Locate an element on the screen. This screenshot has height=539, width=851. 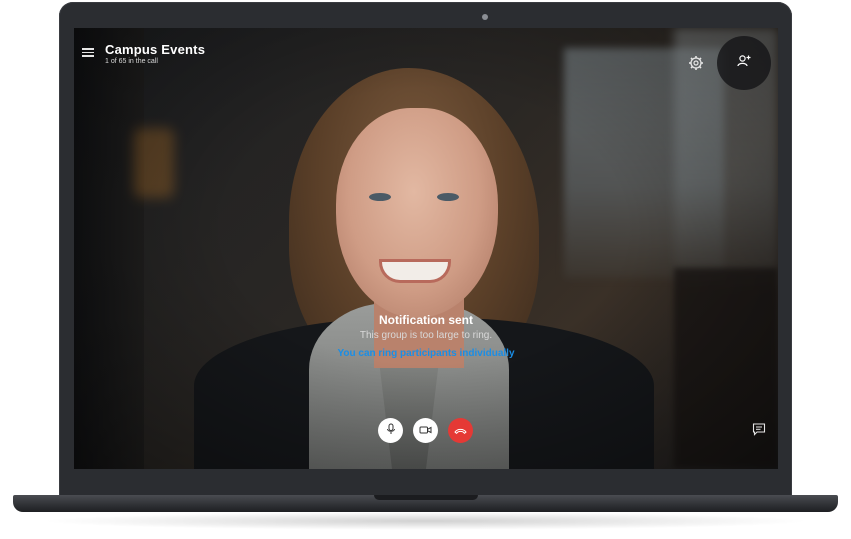
notification-title: Notification sent is located at coordinates (425, 320).